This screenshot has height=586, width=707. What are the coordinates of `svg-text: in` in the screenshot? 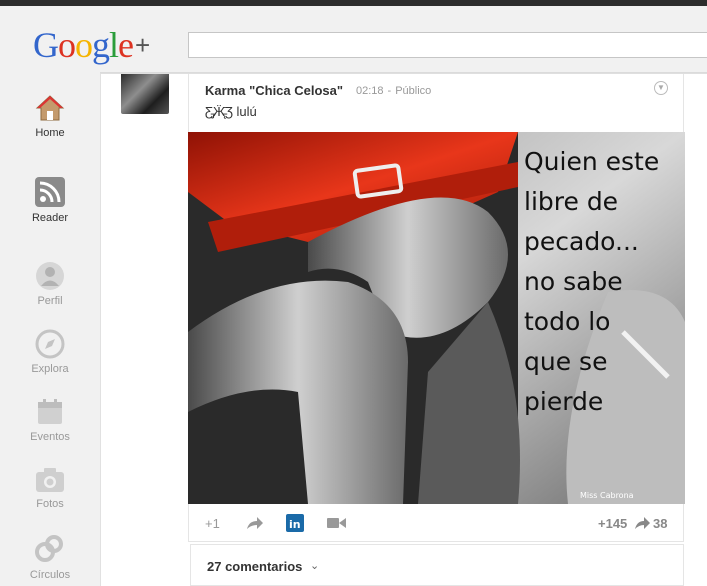 It's located at (295, 524).